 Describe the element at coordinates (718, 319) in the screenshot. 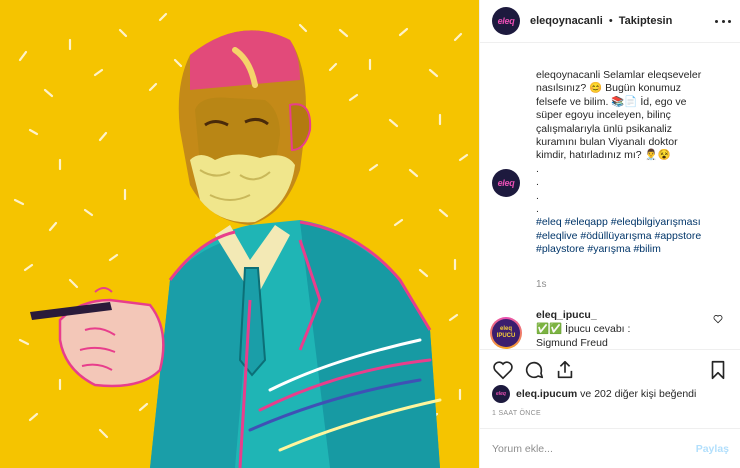

I see `small-heart-icon` at that location.